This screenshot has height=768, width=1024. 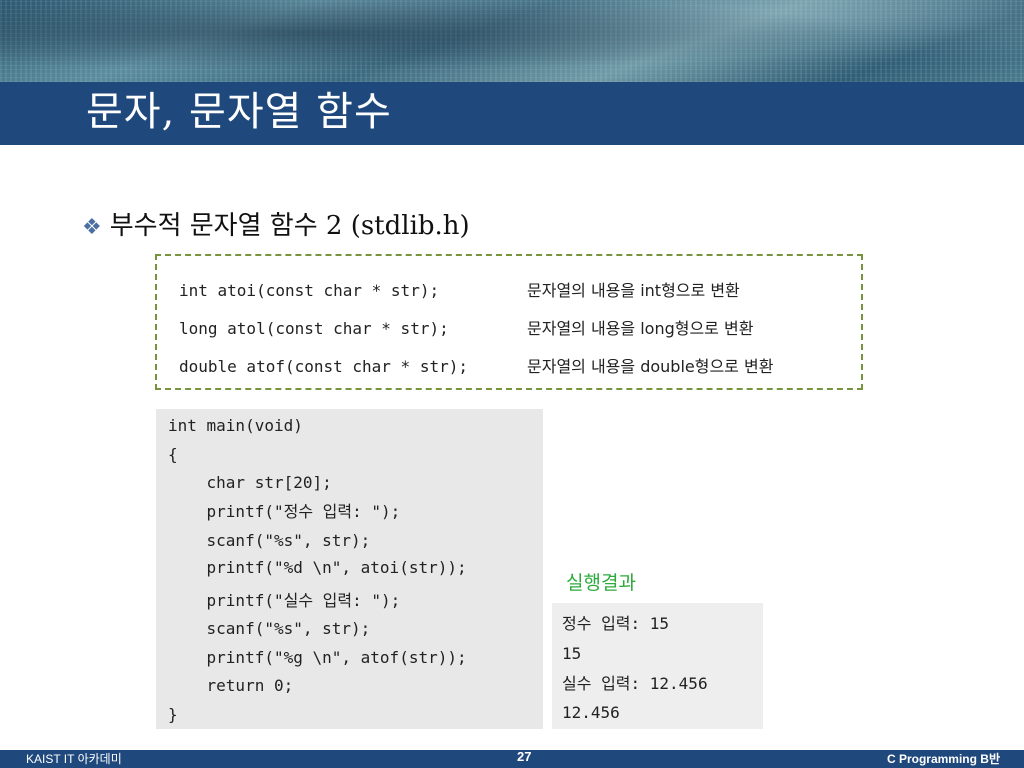 I want to click on code-line: printf("정수 입력: ");, so click(x=284, y=511).